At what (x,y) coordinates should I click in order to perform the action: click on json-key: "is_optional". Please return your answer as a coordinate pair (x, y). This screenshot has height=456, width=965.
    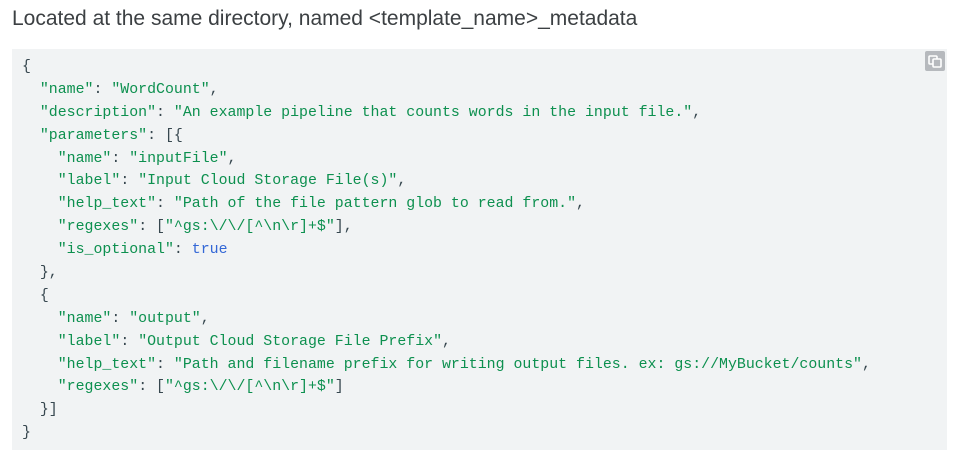
    Looking at the image, I should click on (115, 250).